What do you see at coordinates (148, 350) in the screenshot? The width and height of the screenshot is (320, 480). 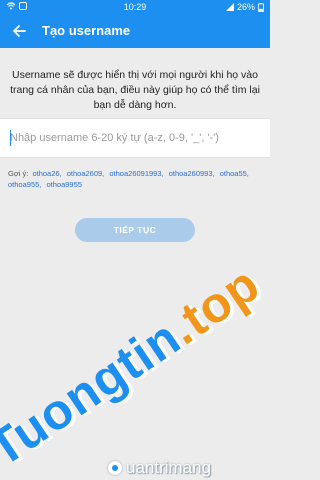 I see `watermark-part-2: tin` at bounding box center [148, 350].